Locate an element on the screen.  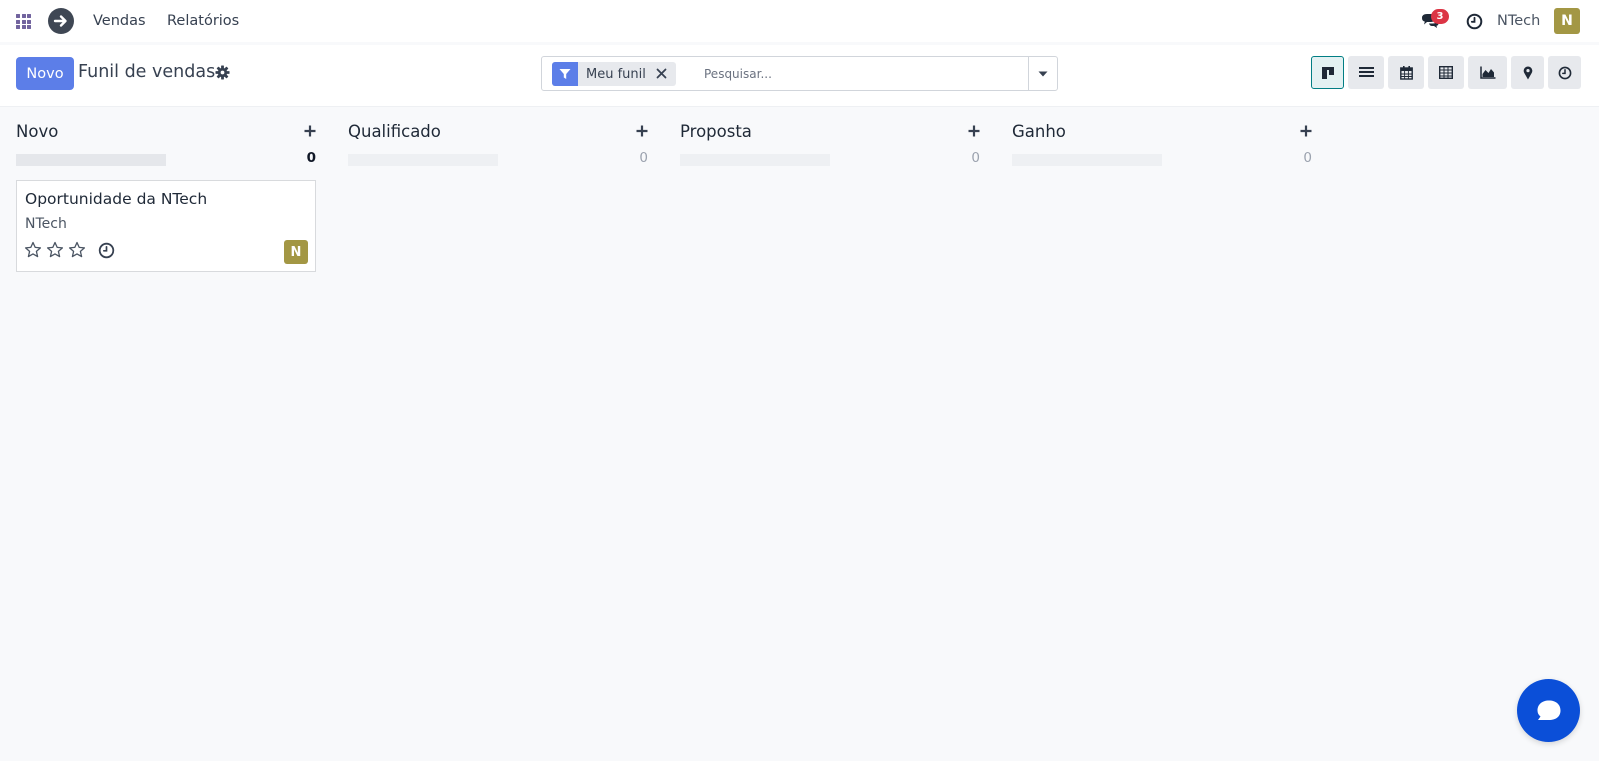
search-facet: Meu funil is located at coordinates (614, 74).